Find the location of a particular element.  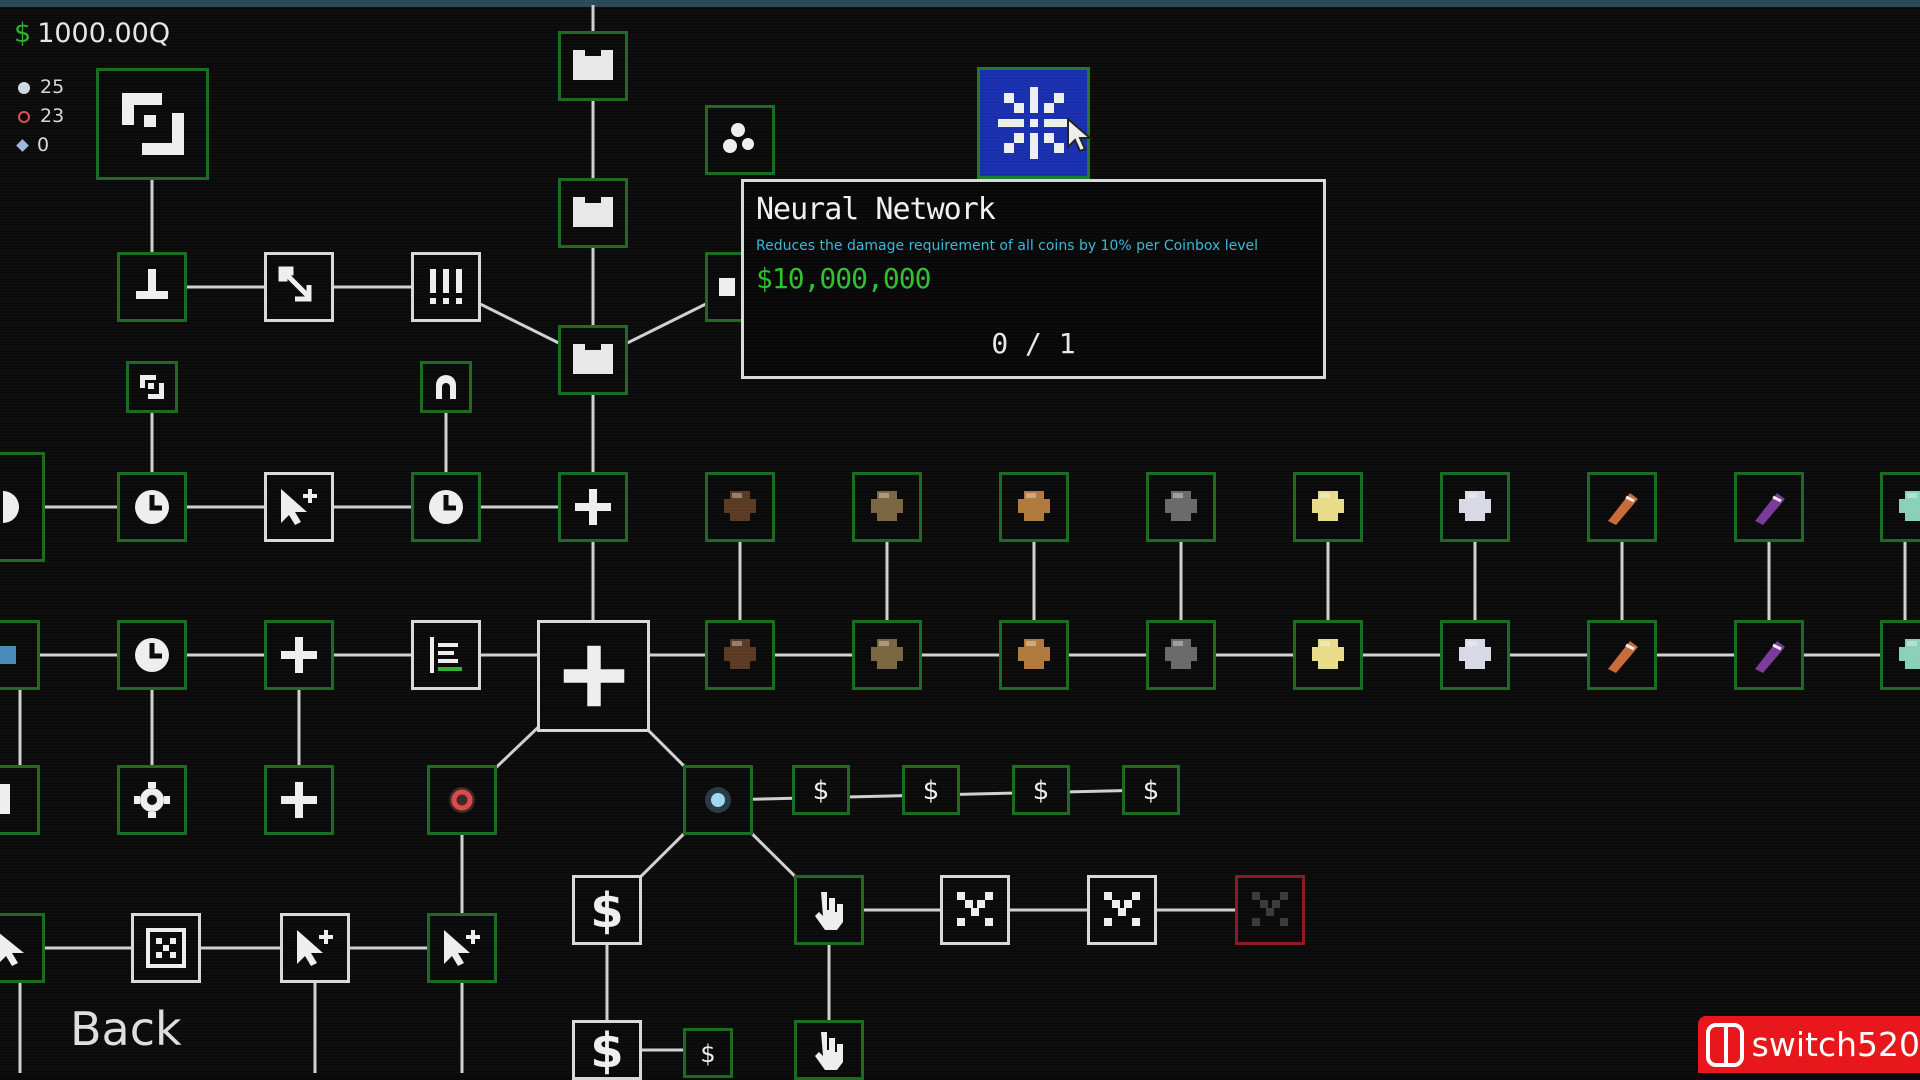

skill-node-dollar-big-2: $ is located at coordinates (607, 1050).